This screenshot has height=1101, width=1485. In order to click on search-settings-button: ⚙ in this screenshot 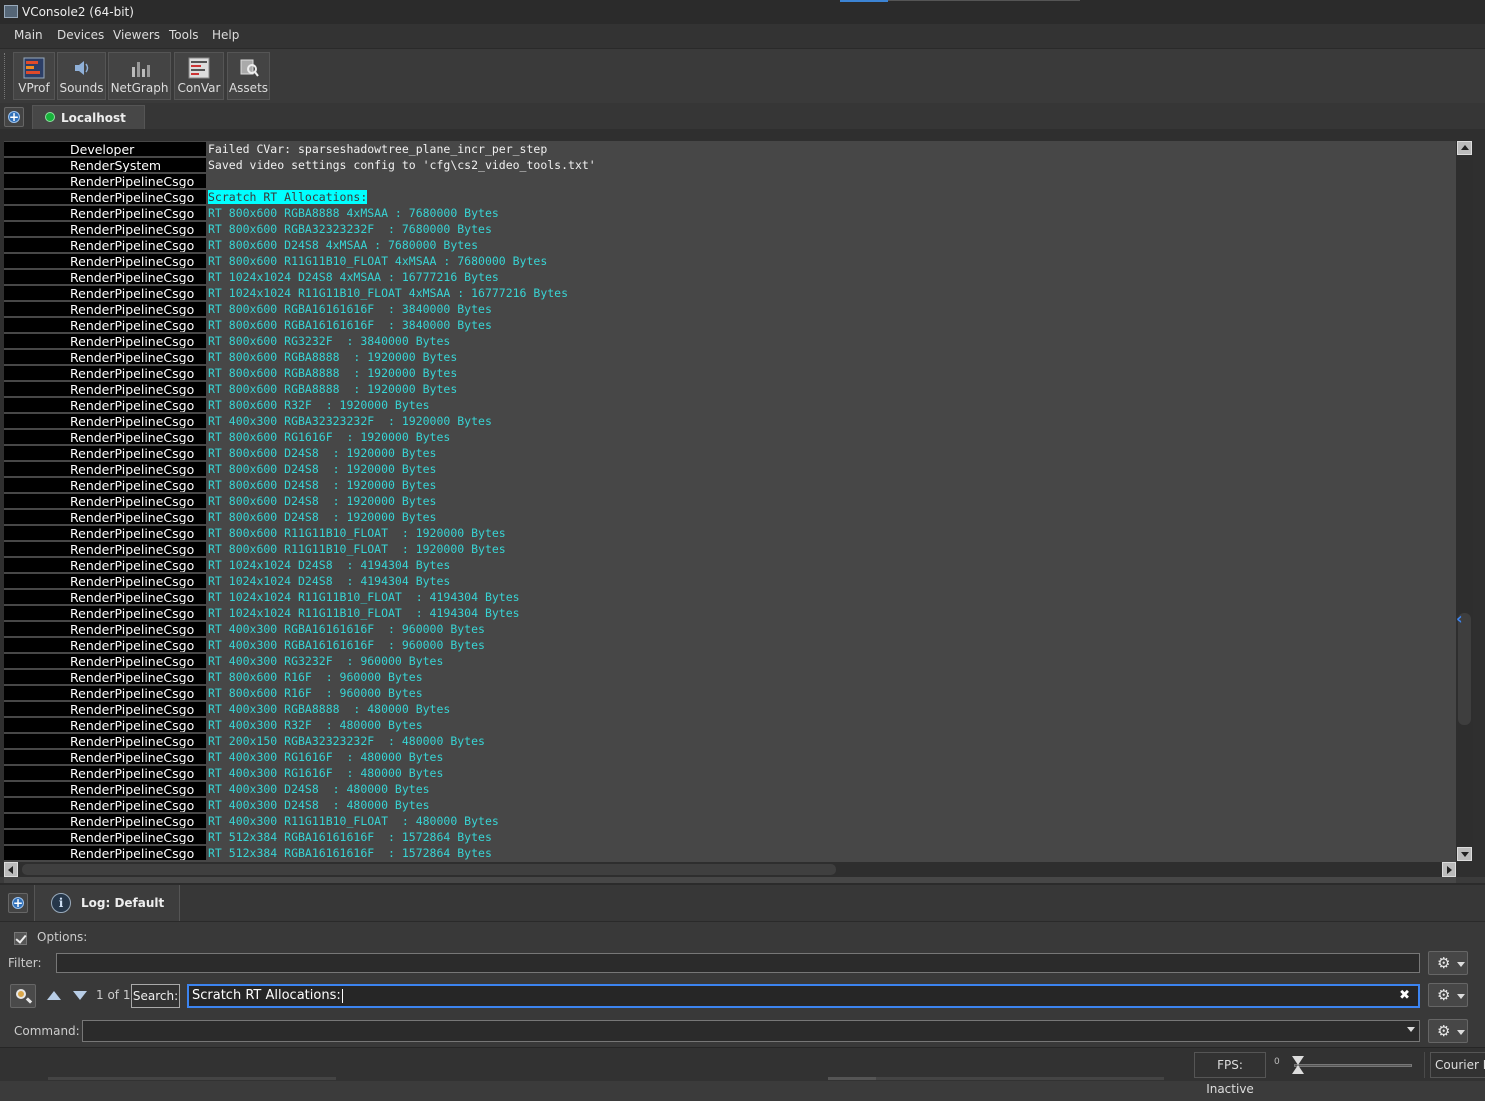, I will do `click(1448, 995)`.